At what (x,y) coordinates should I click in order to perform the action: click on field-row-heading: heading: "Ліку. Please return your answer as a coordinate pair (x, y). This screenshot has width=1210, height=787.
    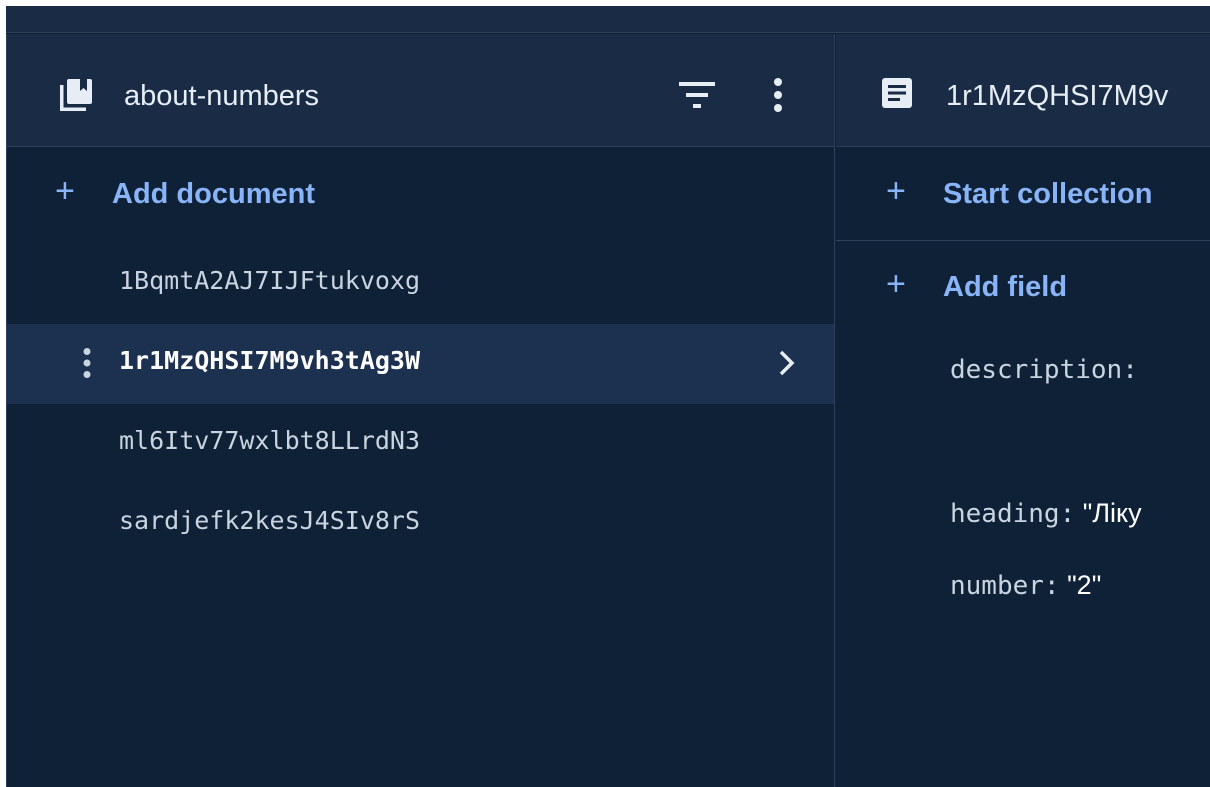
    Looking at the image, I should click on (1046, 513).